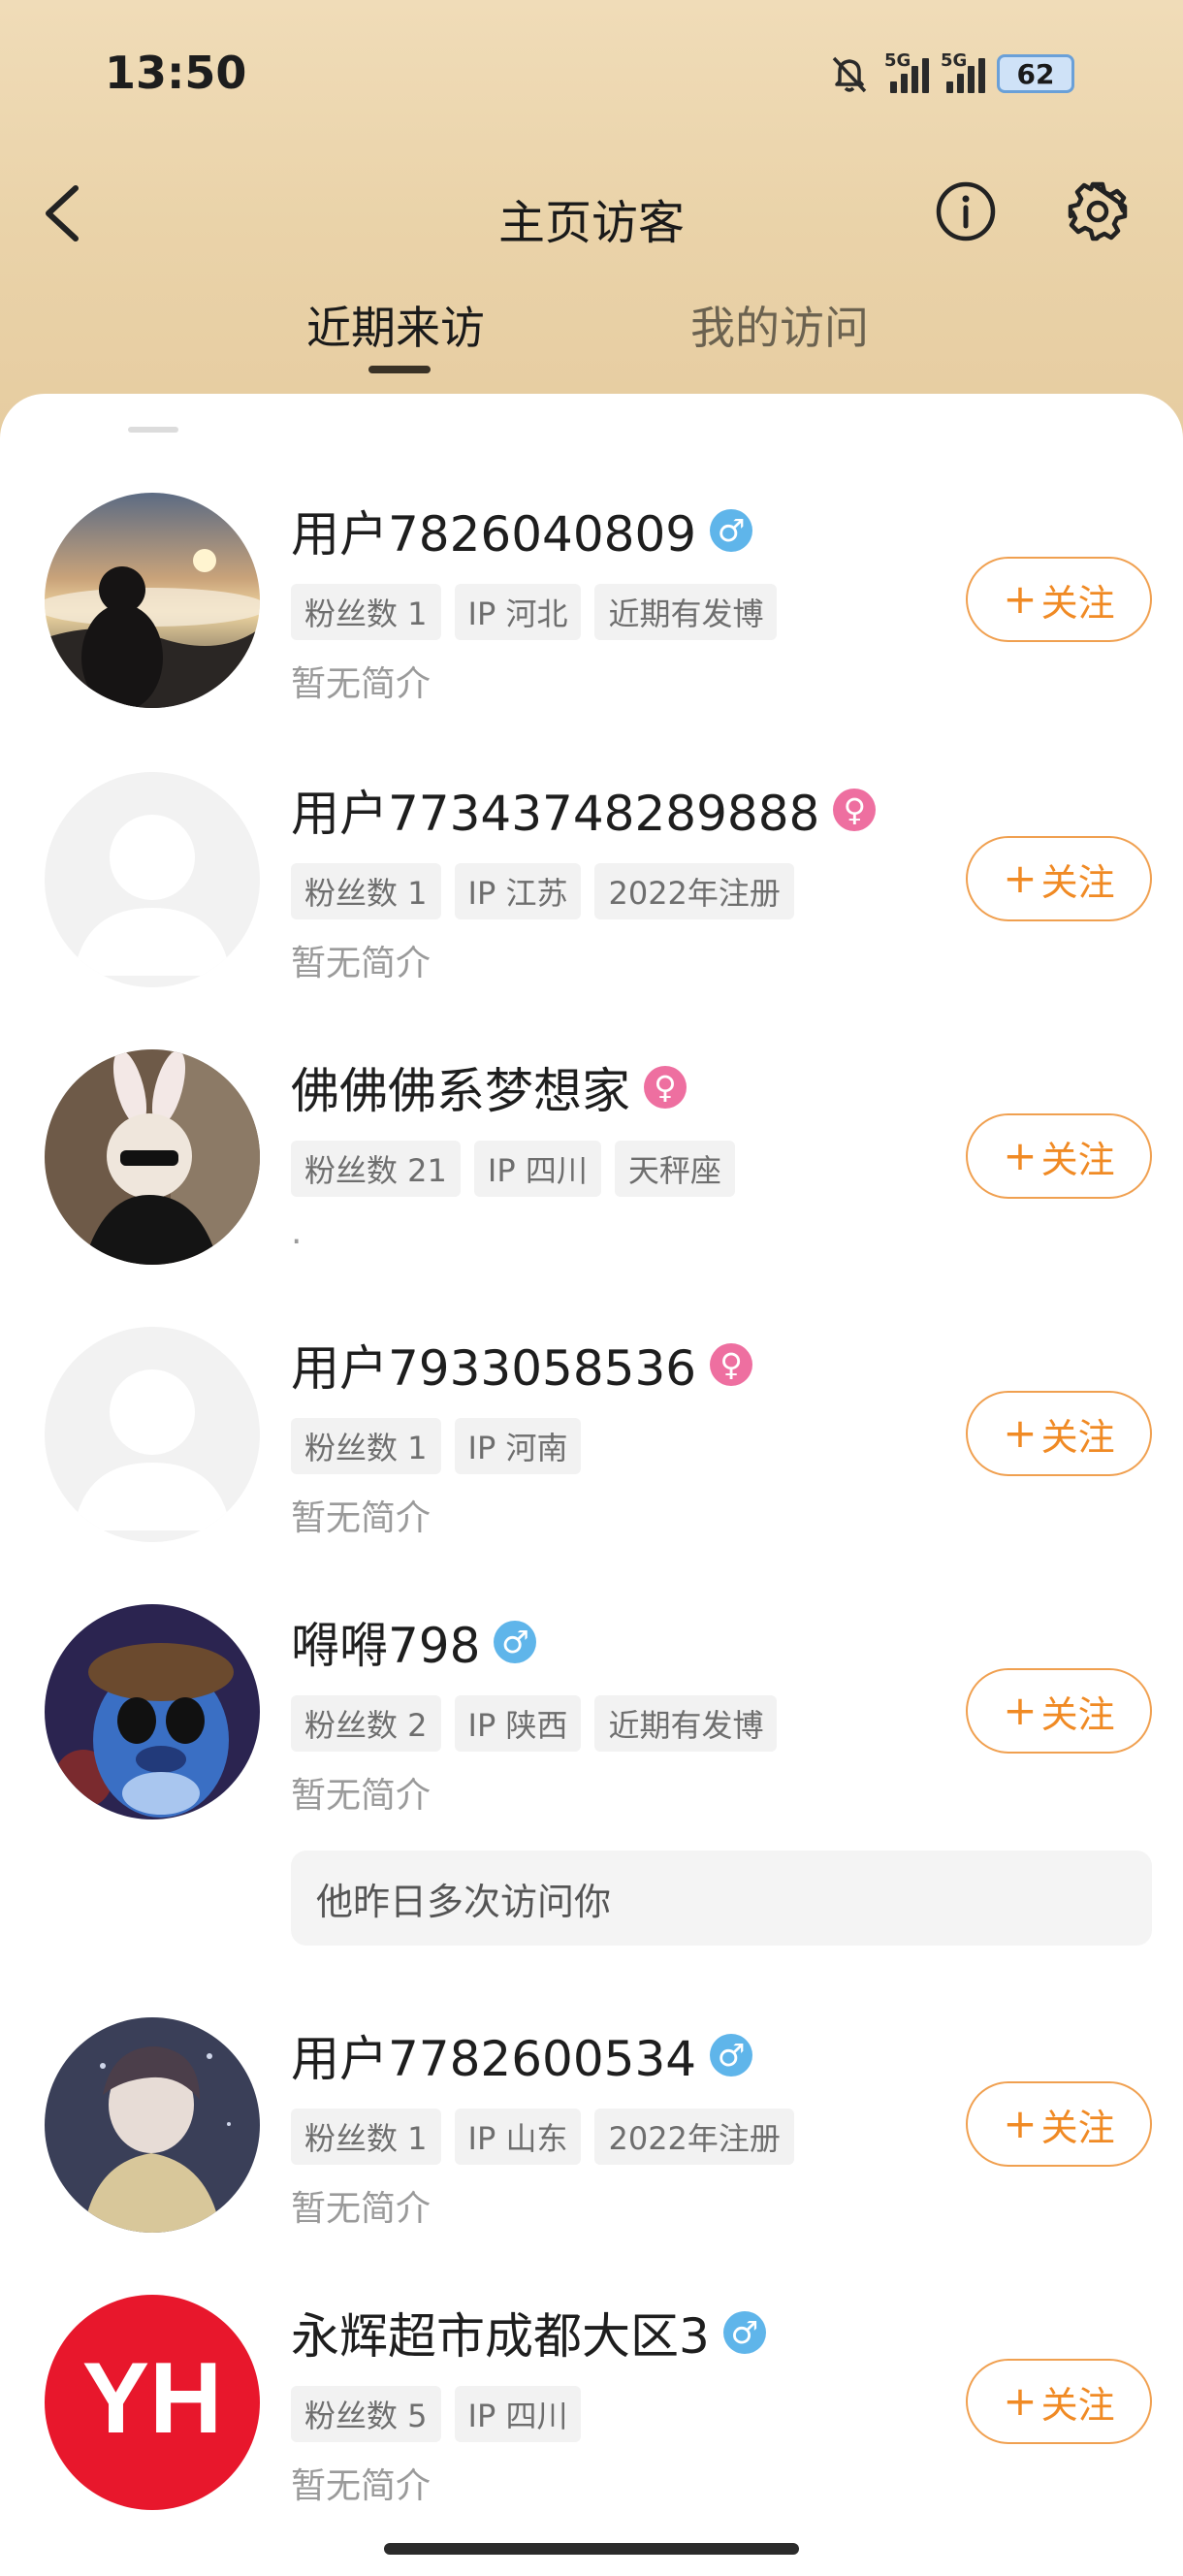 The height and width of the screenshot is (2576, 1183). Describe the element at coordinates (591, 2549) in the screenshot. I see `home-indicator` at that location.